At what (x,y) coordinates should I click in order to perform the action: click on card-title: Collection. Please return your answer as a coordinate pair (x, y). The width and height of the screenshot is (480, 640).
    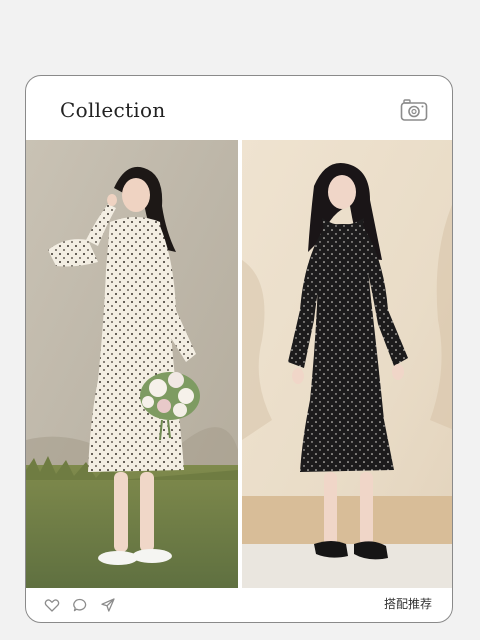
    Looking at the image, I should click on (113, 110).